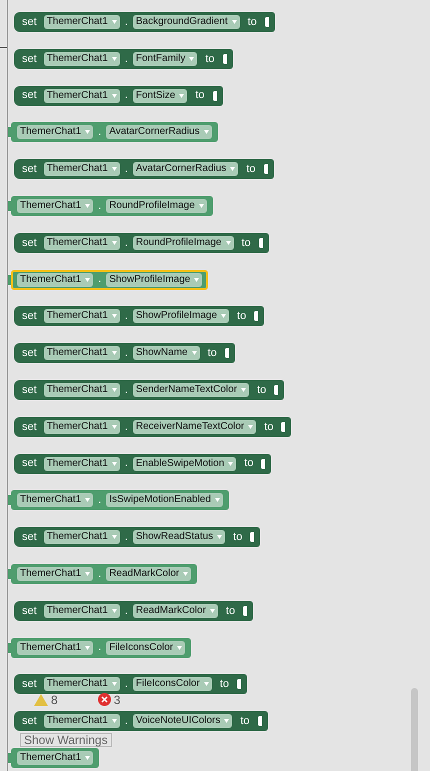 This screenshot has height=771, width=430. I want to click on getter-block: ThemerChat1 . AvatarCornerRadius, so click(114, 132).